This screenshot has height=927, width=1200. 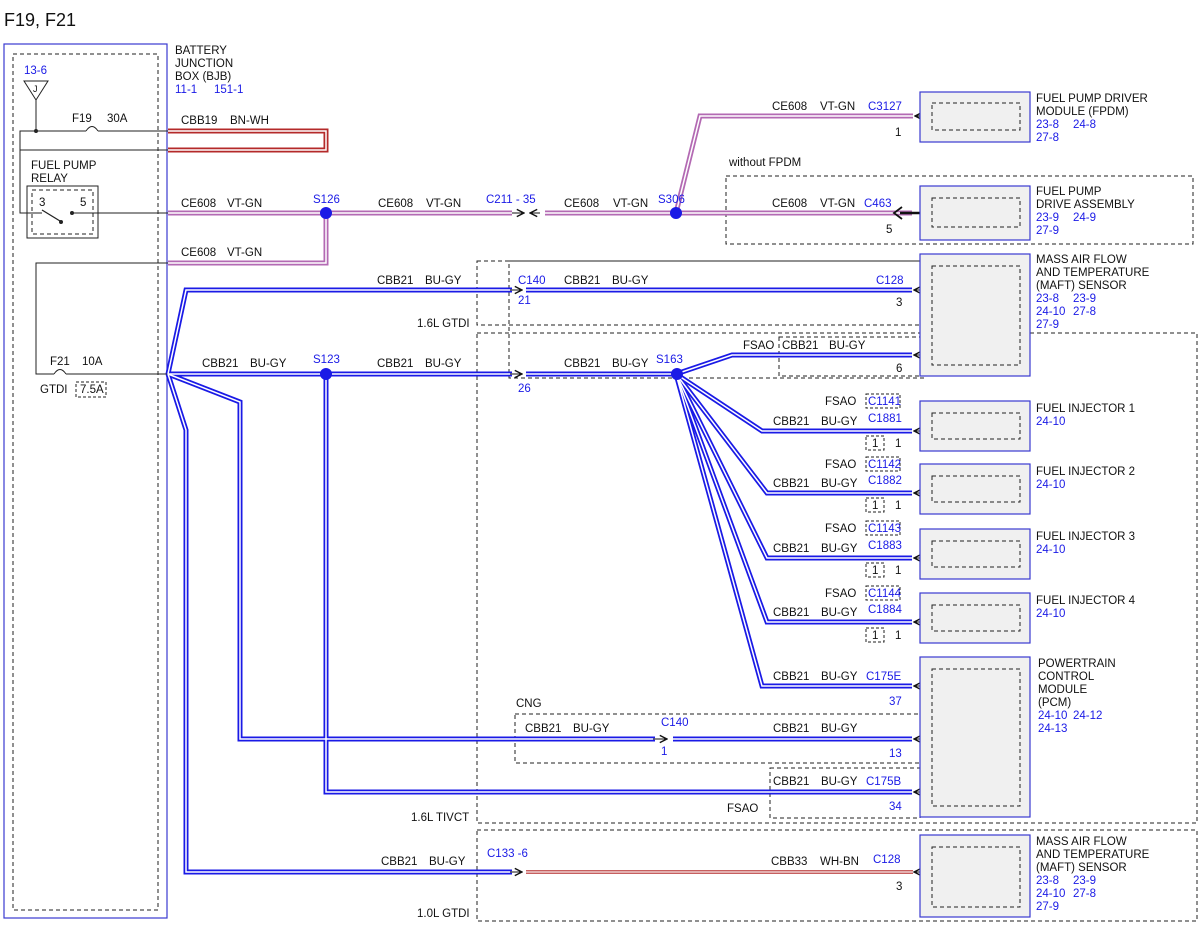 What do you see at coordinates (840, 529) in the screenshot?
I see `fsao-inj3: FSAO` at bounding box center [840, 529].